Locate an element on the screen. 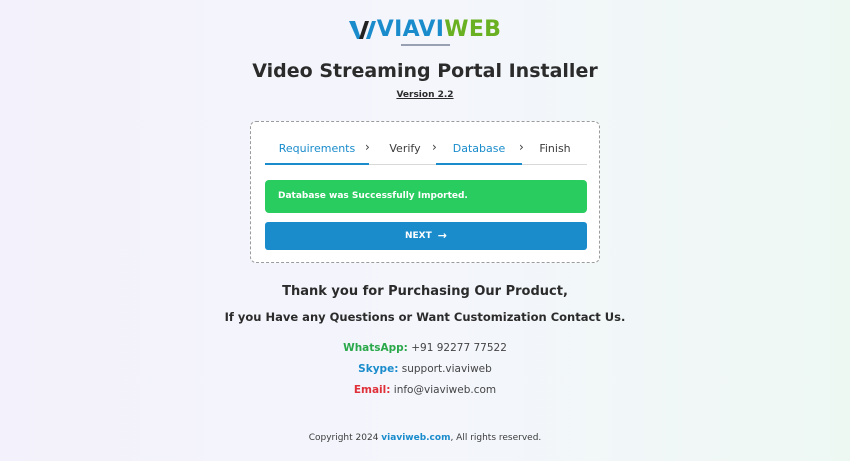 The image size is (850, 461). brand-logo: VIAVIWEB is located at coordinates (425, 31).